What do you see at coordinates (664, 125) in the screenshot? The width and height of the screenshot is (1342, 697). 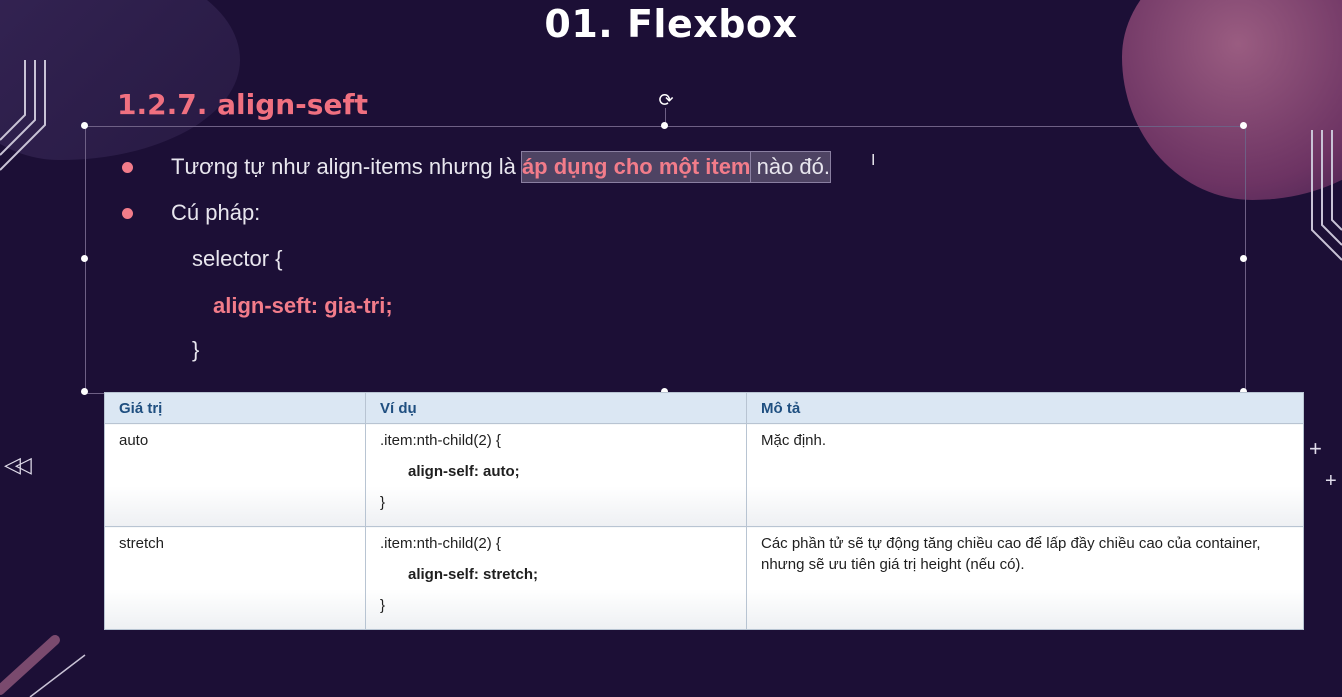 I see `resize-handle-top` at bounding box center [664, 125].